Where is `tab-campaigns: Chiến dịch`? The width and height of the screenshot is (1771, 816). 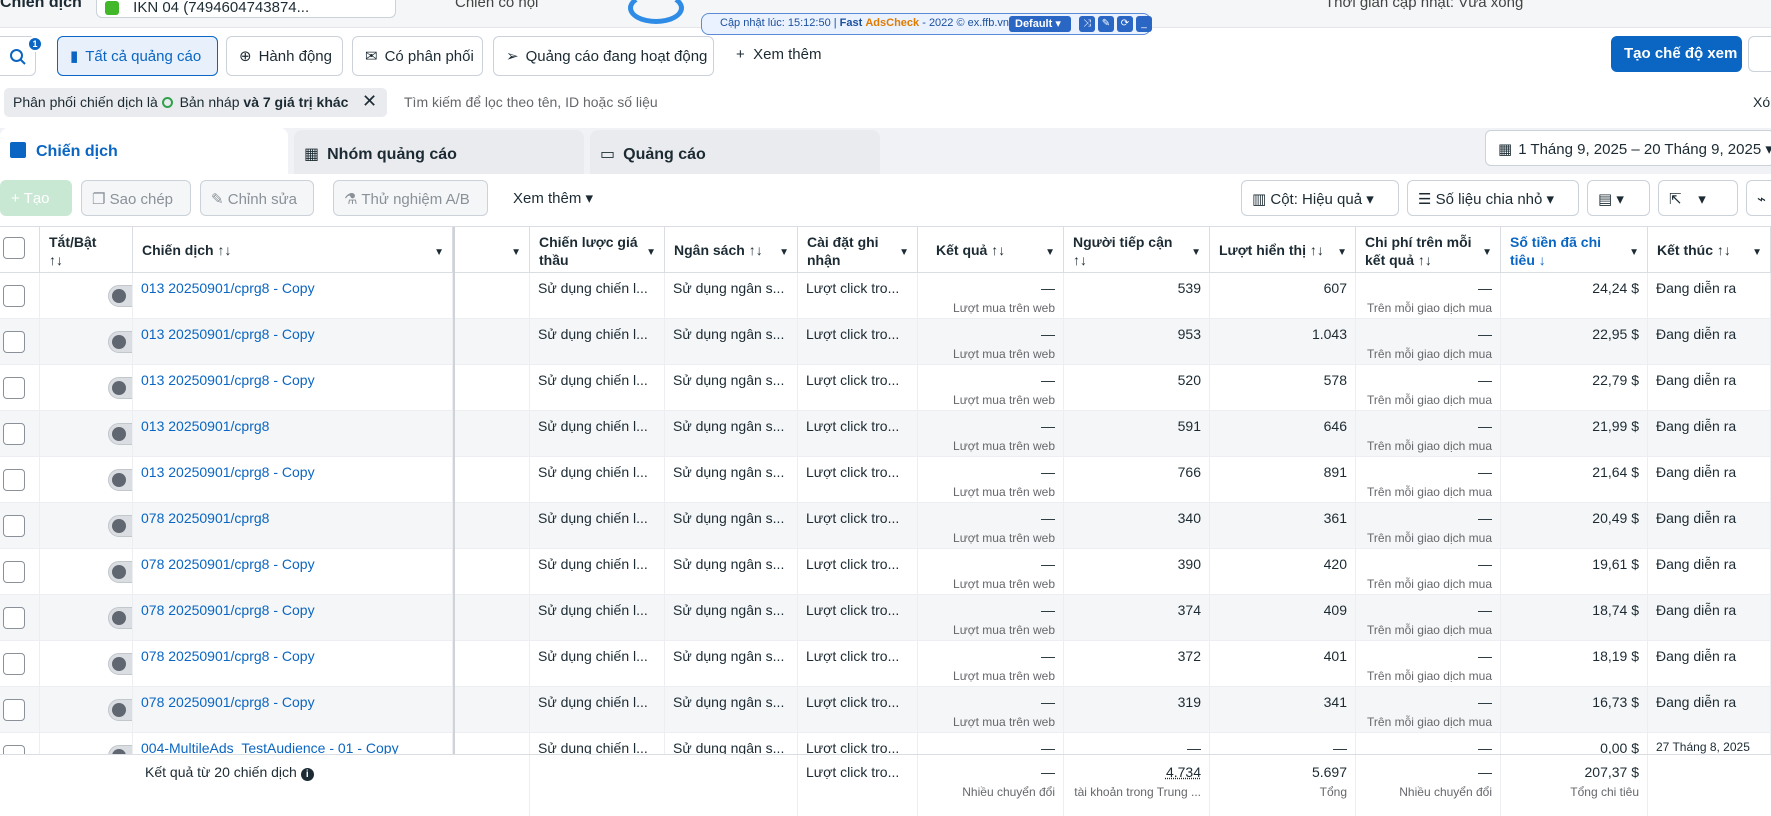
tab-campaigns: Chiến dịch is located at coordinates (144, 151).